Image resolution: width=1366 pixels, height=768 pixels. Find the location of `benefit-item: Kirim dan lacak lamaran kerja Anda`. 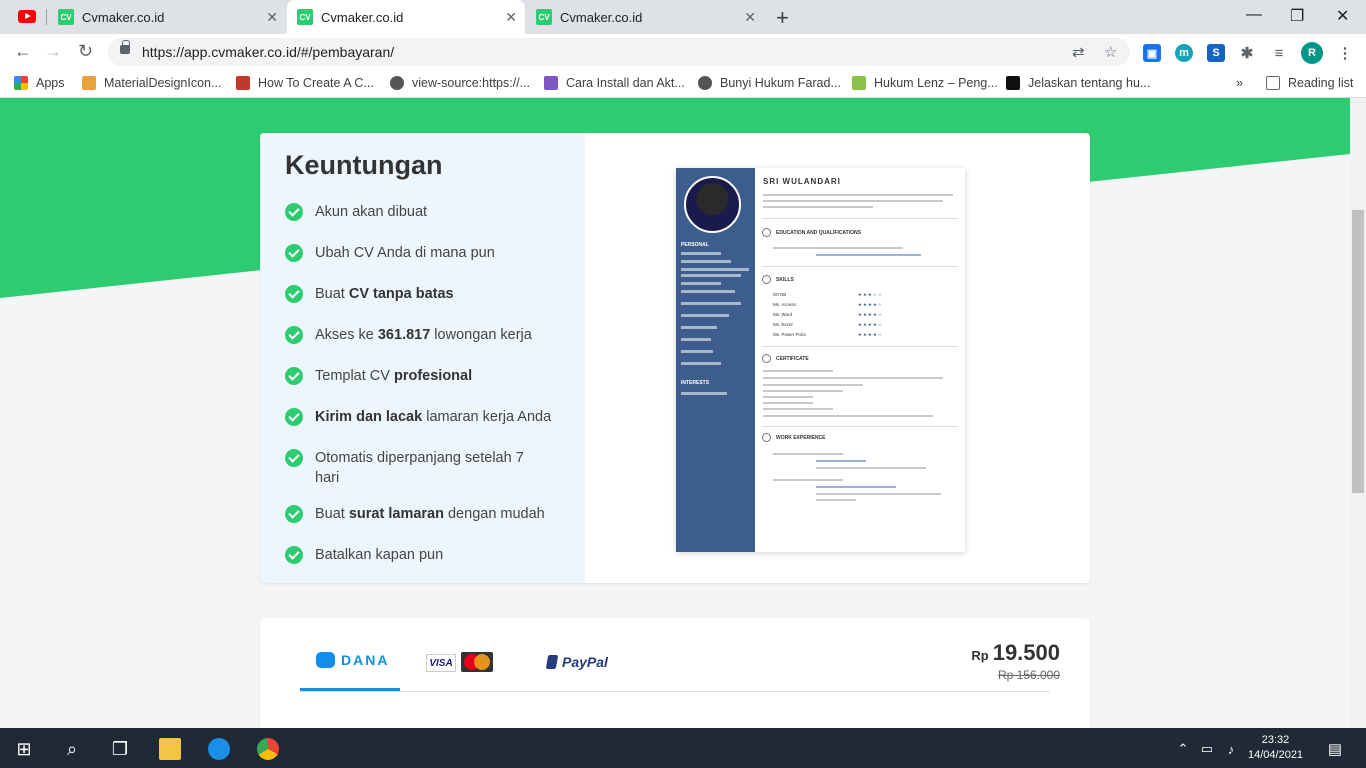

benefit-item: Kirim dan lacak lamaran kerja Anda is located at coordinates (418, 417).